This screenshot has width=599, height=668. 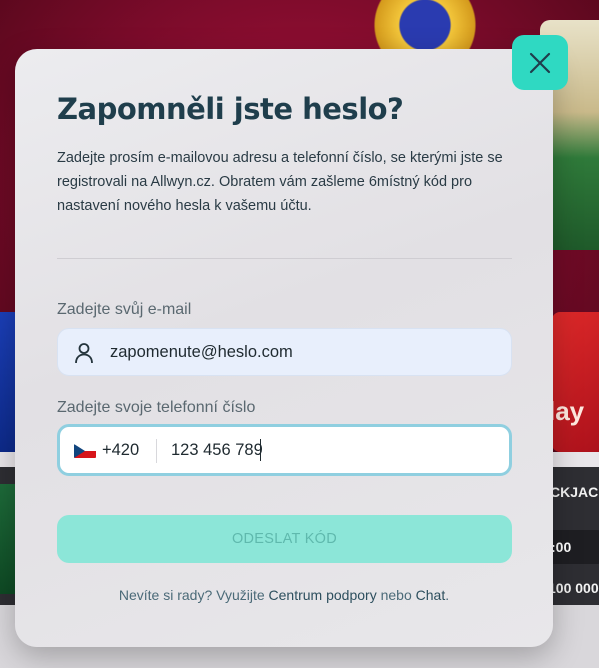 I want to click on modal-title: Zapomněli jste heslo?, so click(x=230, y=109).